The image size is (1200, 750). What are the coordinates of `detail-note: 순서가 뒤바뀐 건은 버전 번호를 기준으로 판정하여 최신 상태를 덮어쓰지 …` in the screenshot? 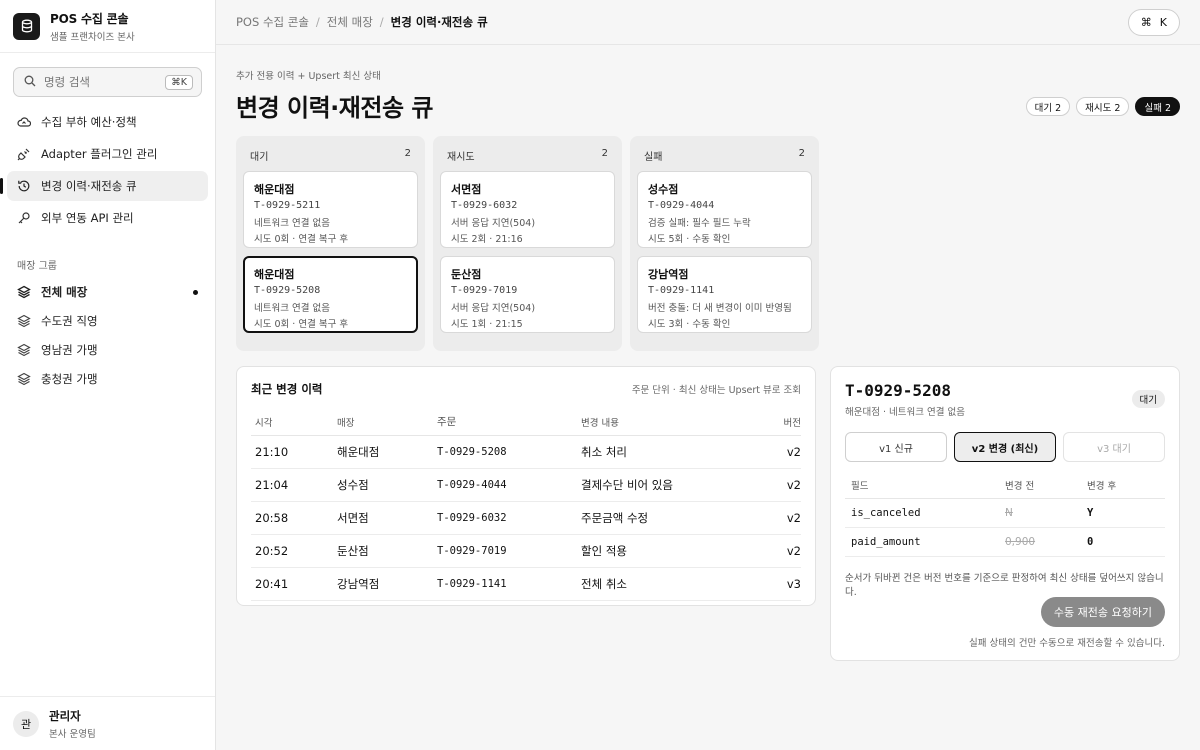 It's located at (1004, 585).